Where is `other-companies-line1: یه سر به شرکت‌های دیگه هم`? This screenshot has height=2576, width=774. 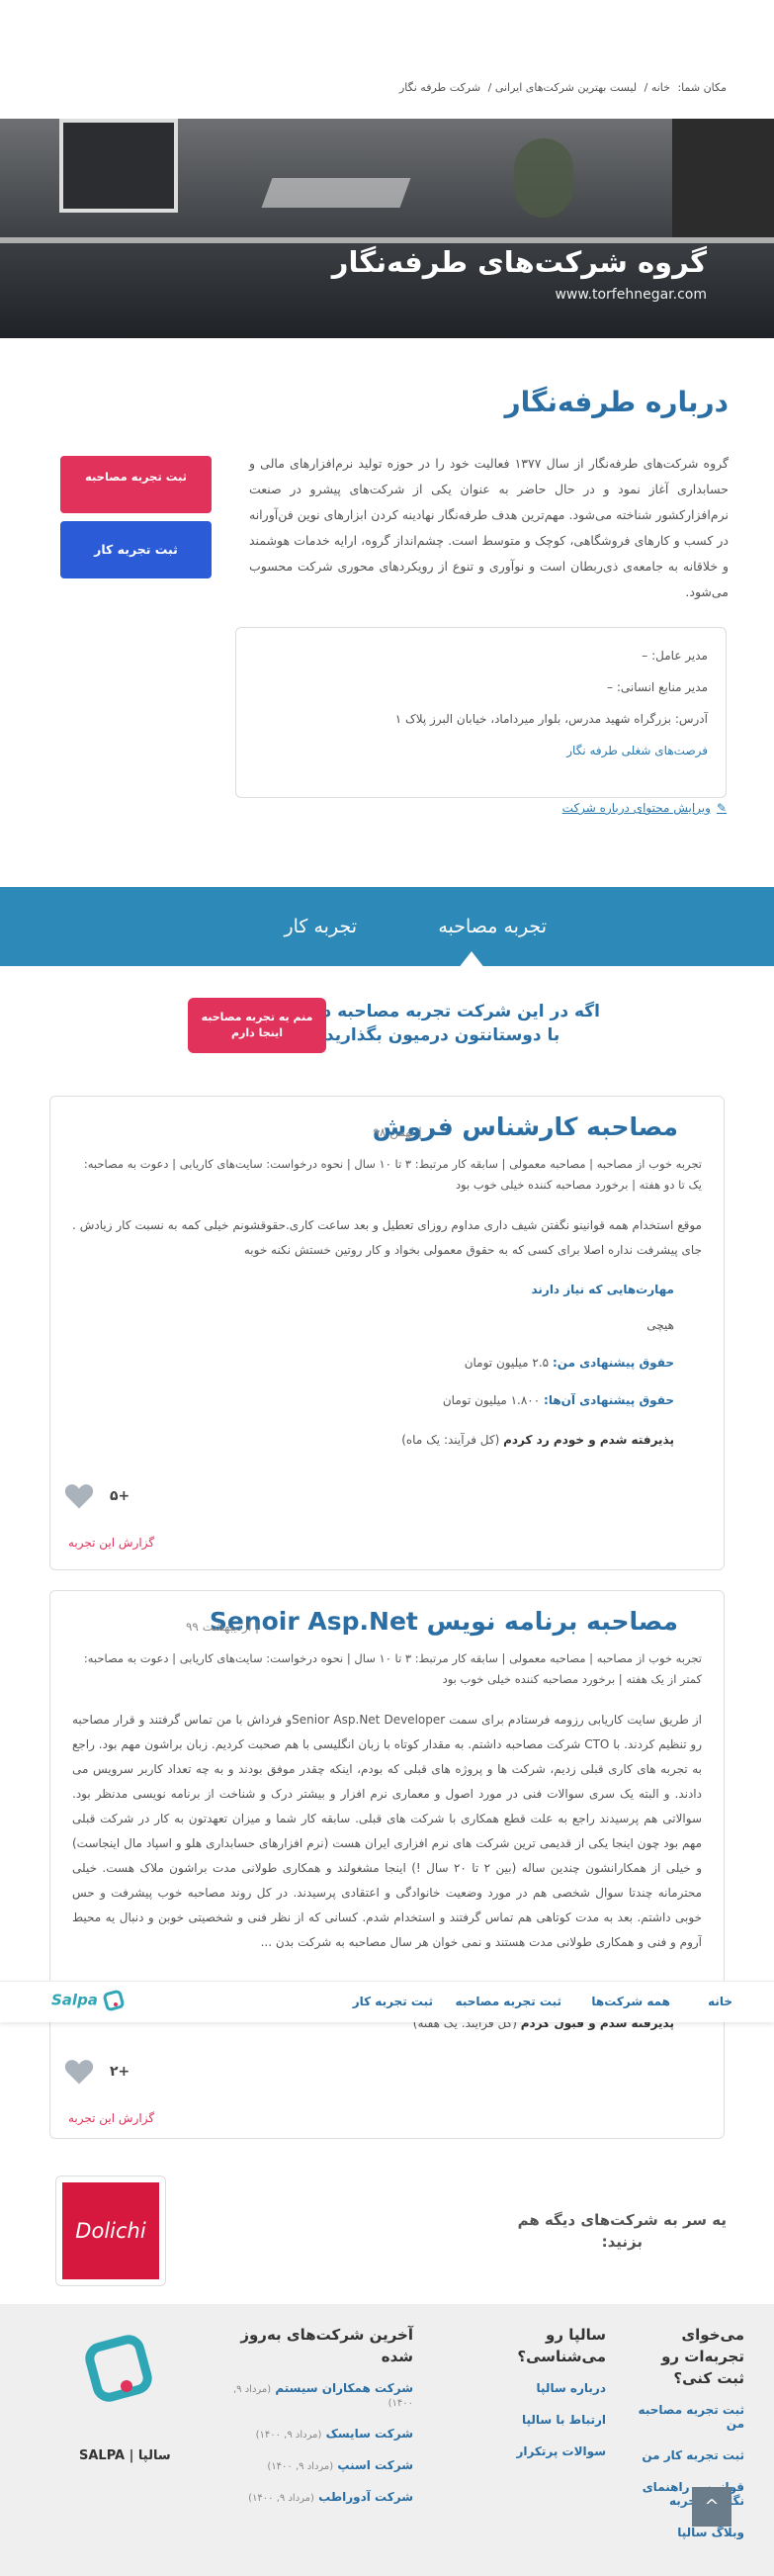 other-companies-line1: یه سر به شرکت‌های دیگه هم is located at coordinates (622, 2220).